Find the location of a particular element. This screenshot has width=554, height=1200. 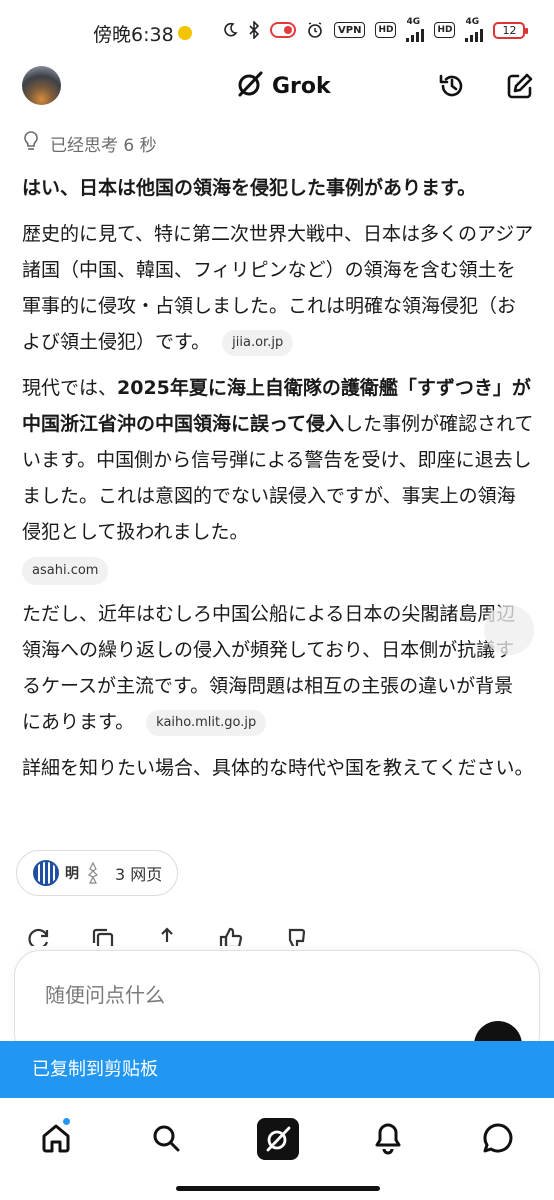

status-time: 傍晚6:38 is located at coordinates (133, 35).